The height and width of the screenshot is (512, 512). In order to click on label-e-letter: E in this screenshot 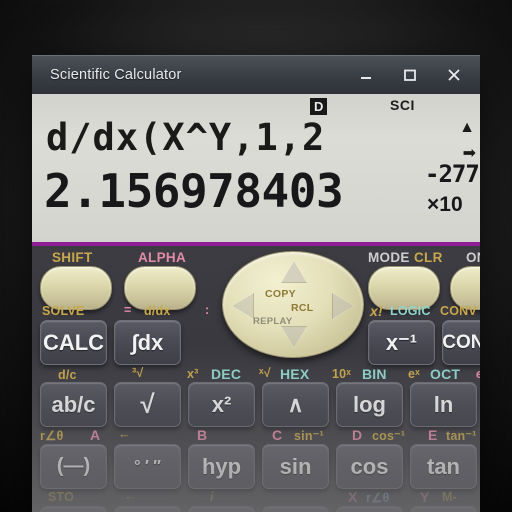, I will do `click(433, 435)`.